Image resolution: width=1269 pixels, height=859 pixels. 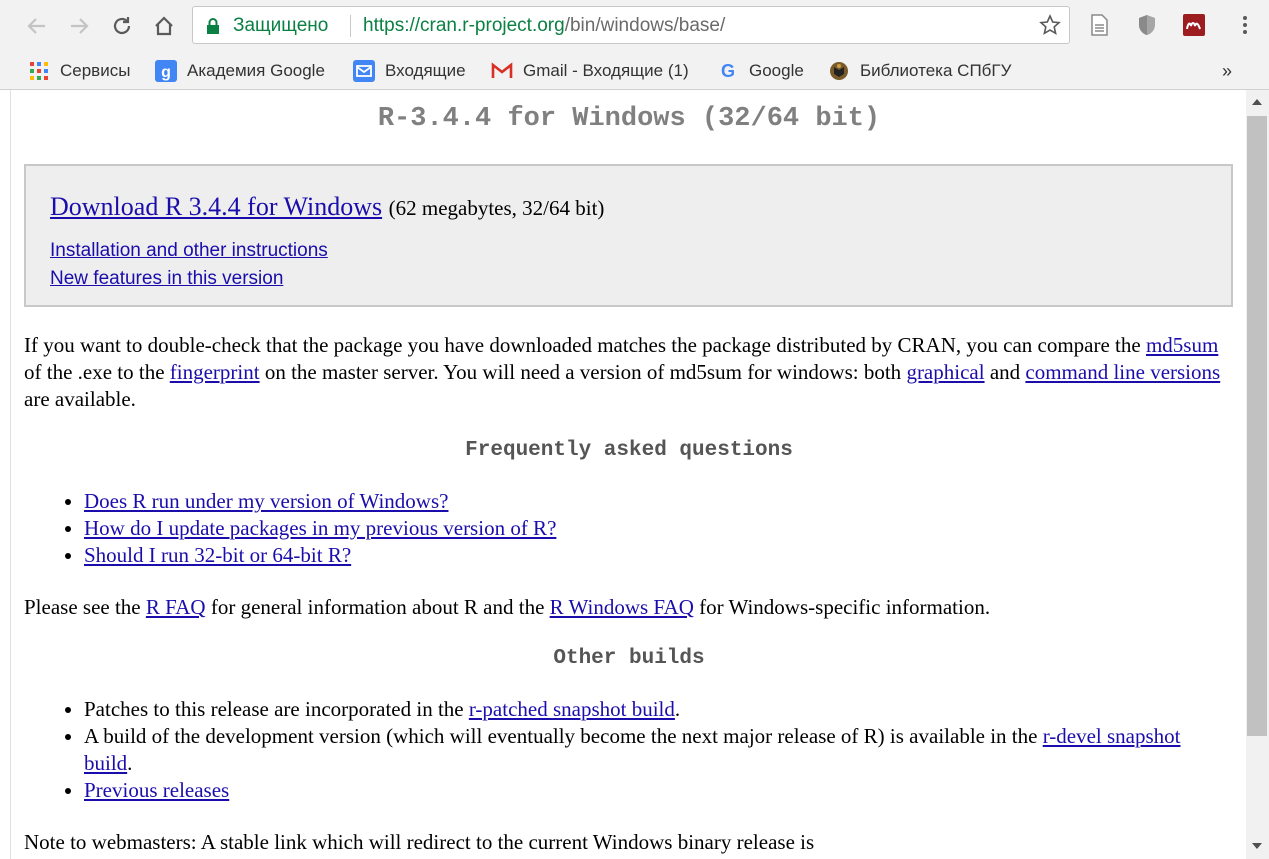 I want to click on back-button, so click(x=37, y=26).